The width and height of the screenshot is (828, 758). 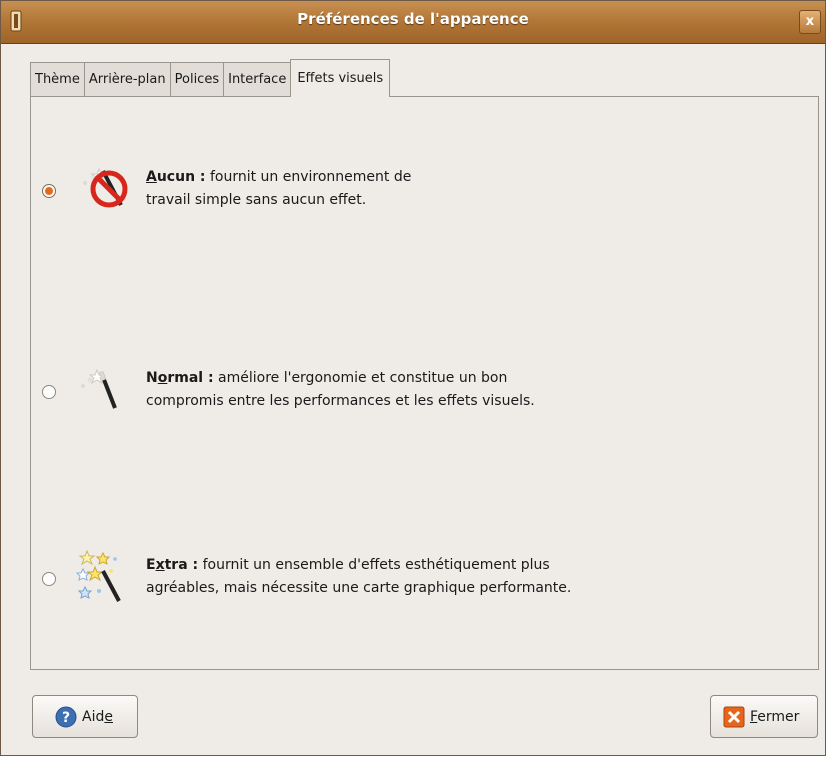 What do you see at coordinates (49, 579) in the screenshot?
I see `radio-extra` at bounding box center [49, 579].